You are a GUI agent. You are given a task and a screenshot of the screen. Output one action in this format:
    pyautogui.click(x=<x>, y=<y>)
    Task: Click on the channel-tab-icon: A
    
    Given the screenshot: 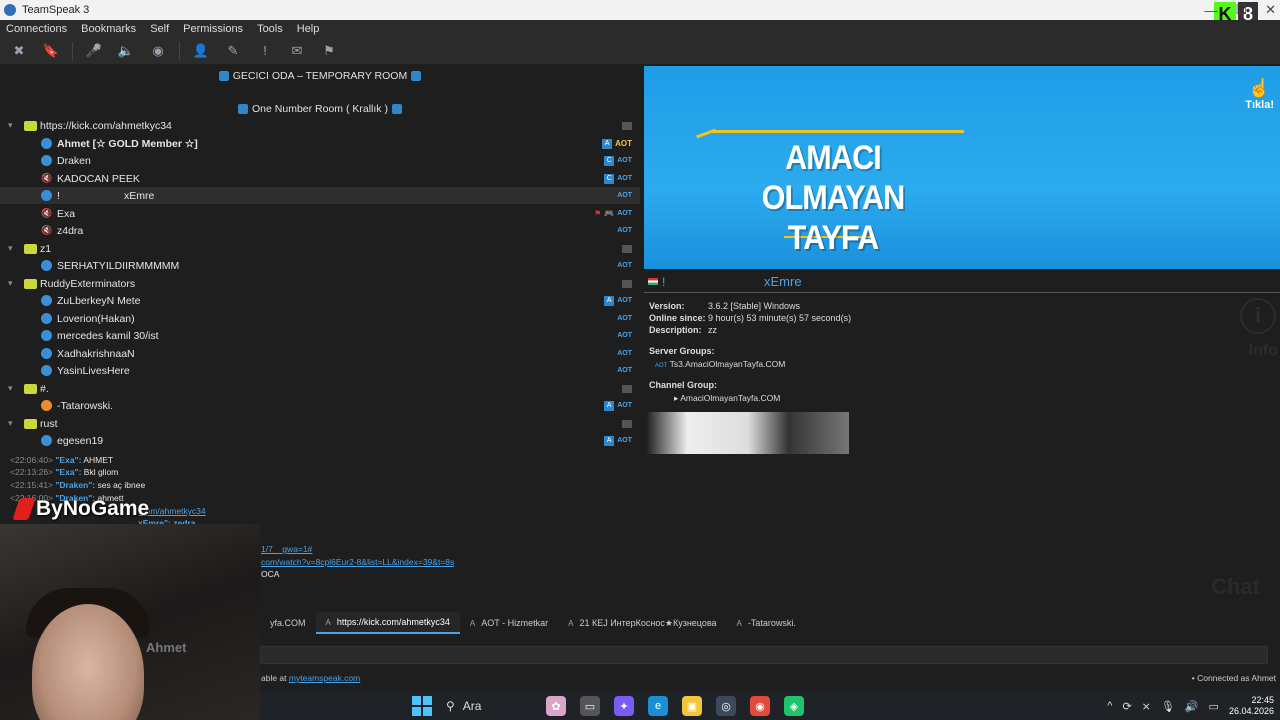 What is the action you would take?
    pyautogui.click(x=472, y=623)
    